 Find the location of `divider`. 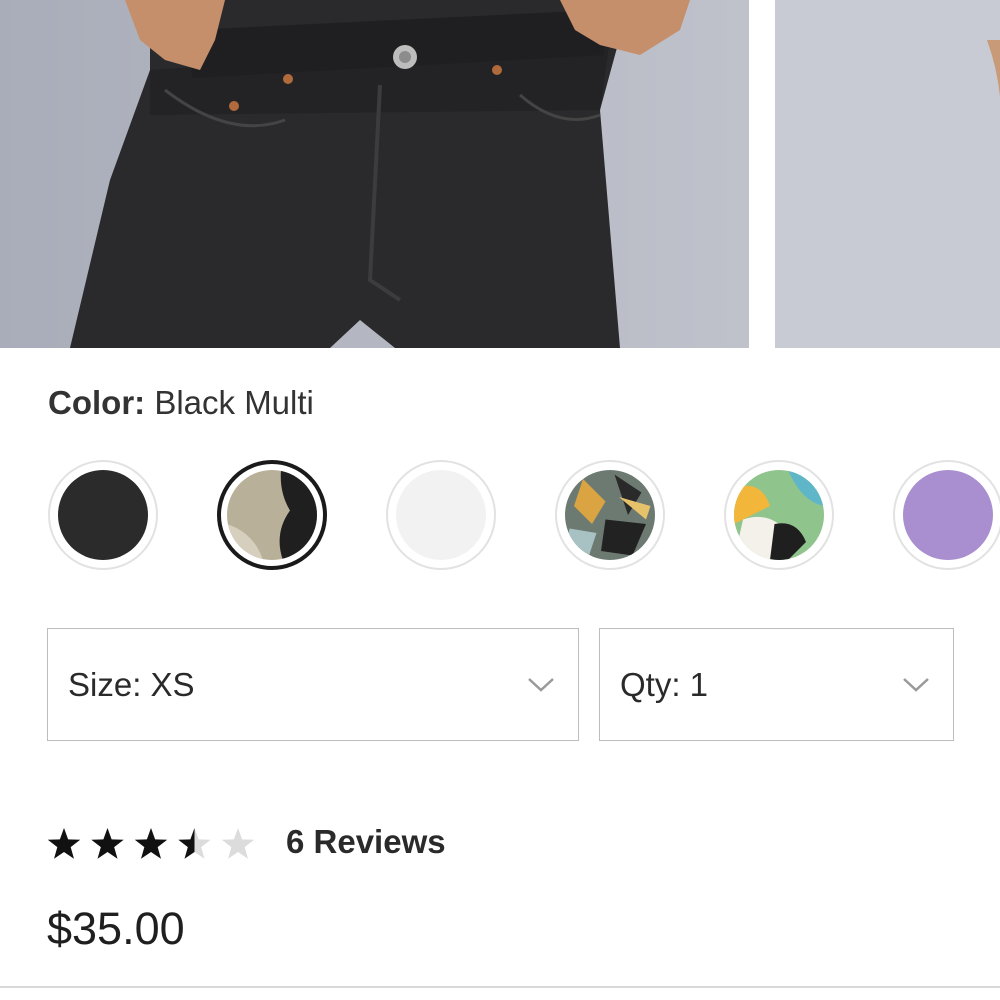

divider is located at coordinates (500, 987).